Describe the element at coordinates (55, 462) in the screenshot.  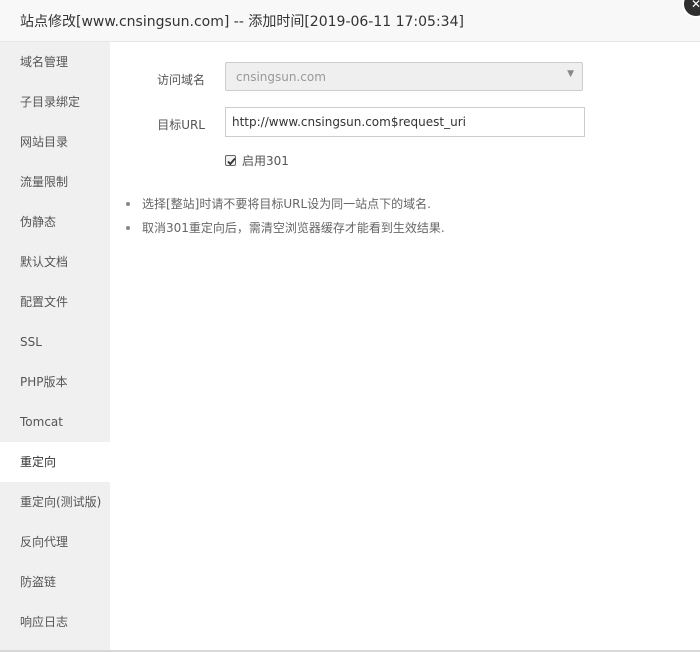
I see `sidebar-item-redirect: 重定向` at that location.